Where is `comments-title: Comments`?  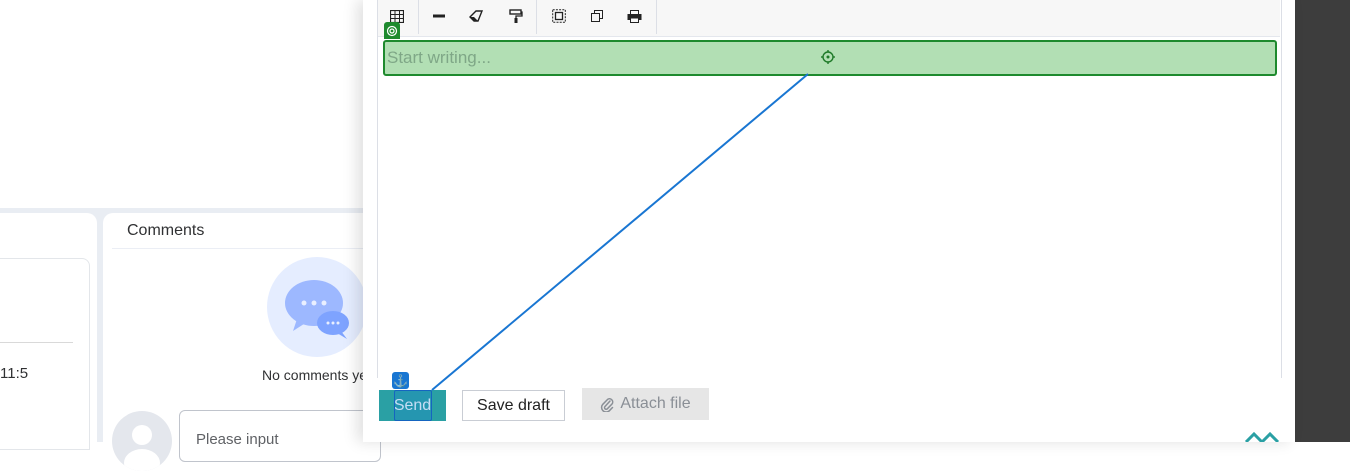
comments-title: Comments is located at coordinates (166, 230).